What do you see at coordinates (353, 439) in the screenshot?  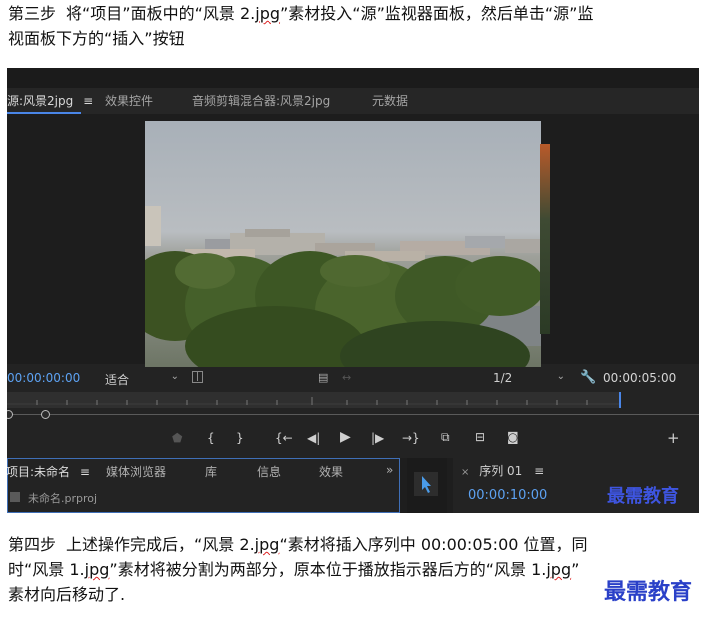 I see `transport-controls: ⬟ { } {← ◀| ▶ |▶ →} ⧉ ⊟ ◙ +` at bounding box center [353, 439].